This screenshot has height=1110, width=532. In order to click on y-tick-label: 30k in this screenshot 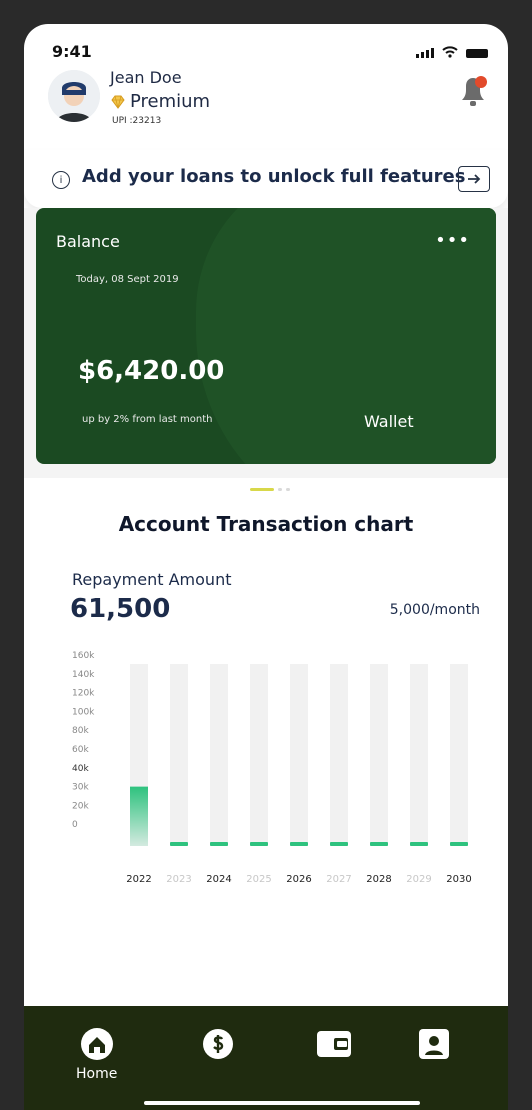, I will do `click(80, 788)`.